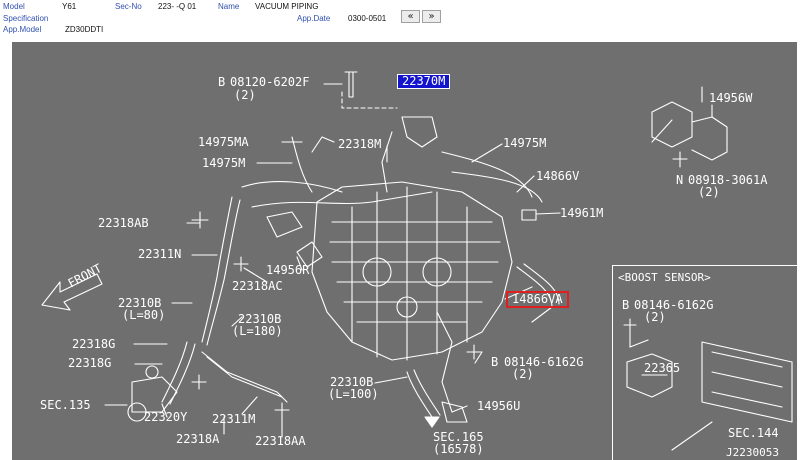 The image size is (800, 460). What do you see at coordinates (458, 449) in the screenshot?
I see `sec-165-ref: (16578)` at bounding box center [458, 449].